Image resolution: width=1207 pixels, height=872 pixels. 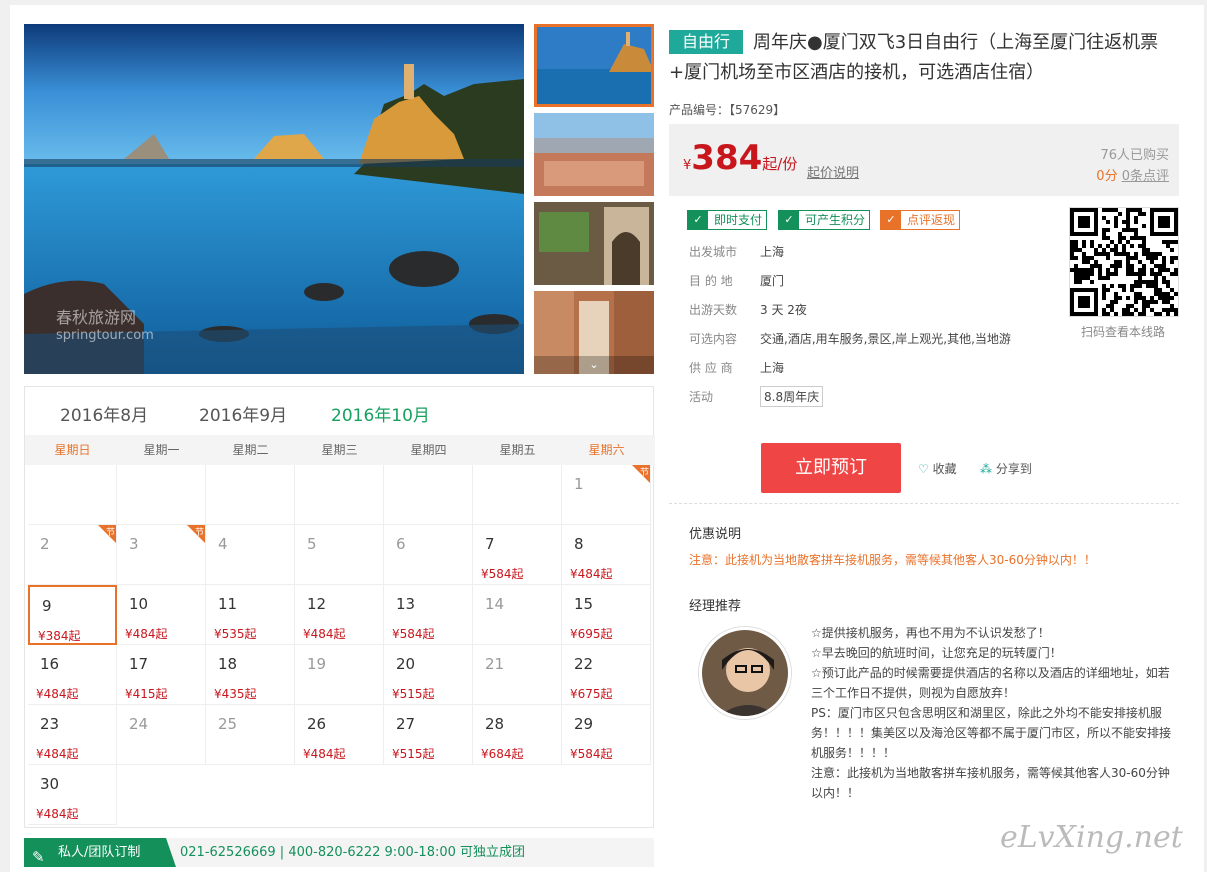 What do you see at coordinates (713, 310) in the screenshot?
I see `info-label-days: 出游天数` at bounding box center [713, 310].